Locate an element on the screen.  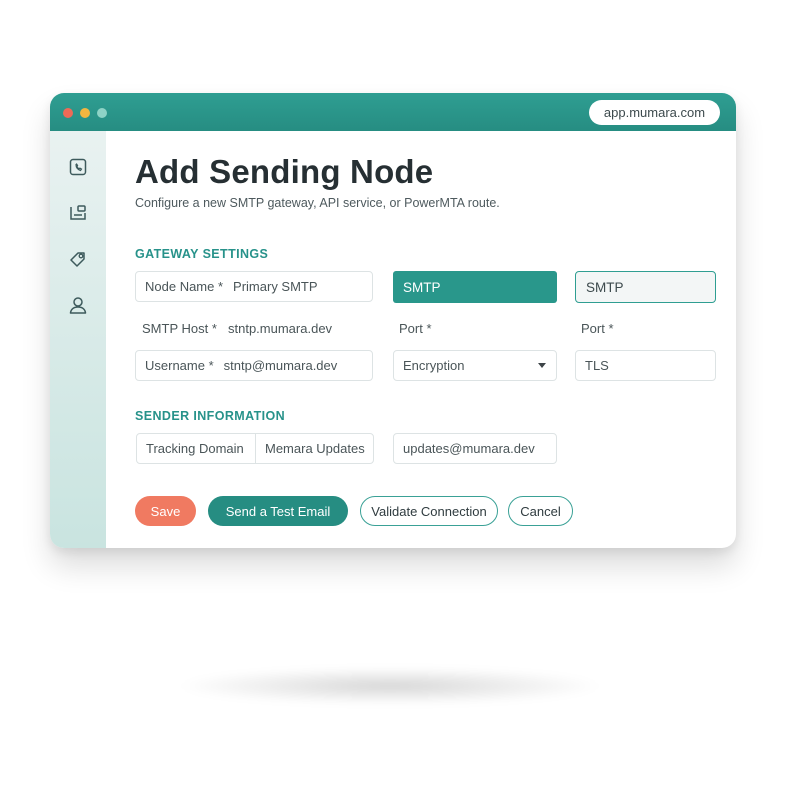
from-name-value: Memara Updates is located at coordinates (315, 448).